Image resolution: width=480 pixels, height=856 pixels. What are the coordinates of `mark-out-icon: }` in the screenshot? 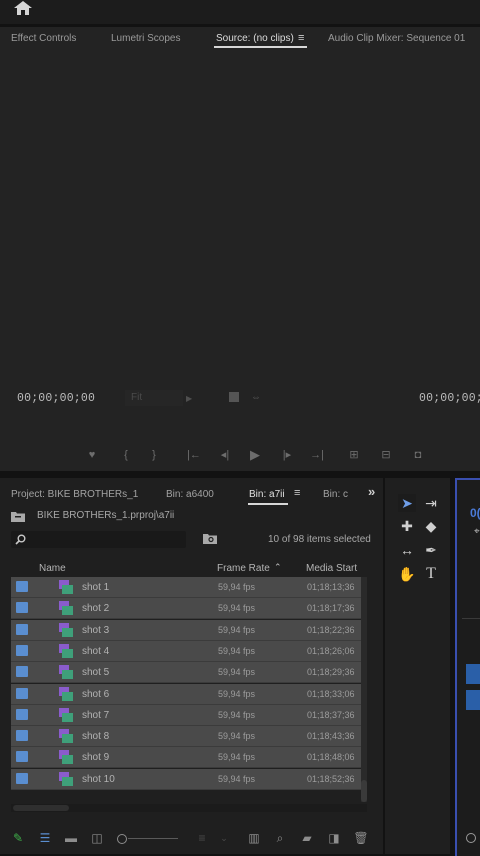 It's located at (154, 455).